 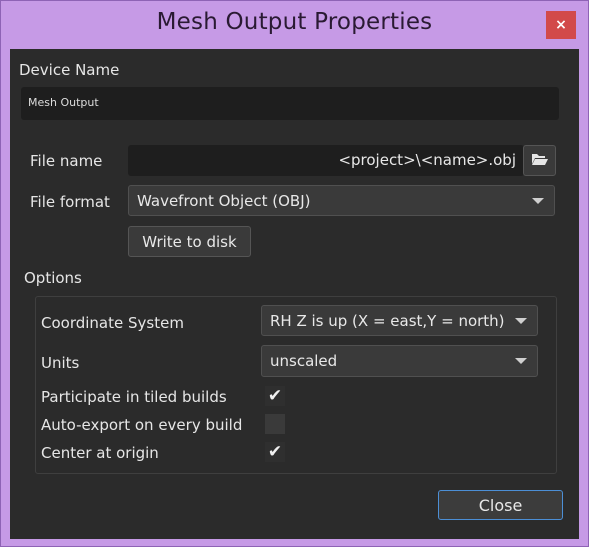 I want to click on file-format-label: File format, so click(x=70, y=202).